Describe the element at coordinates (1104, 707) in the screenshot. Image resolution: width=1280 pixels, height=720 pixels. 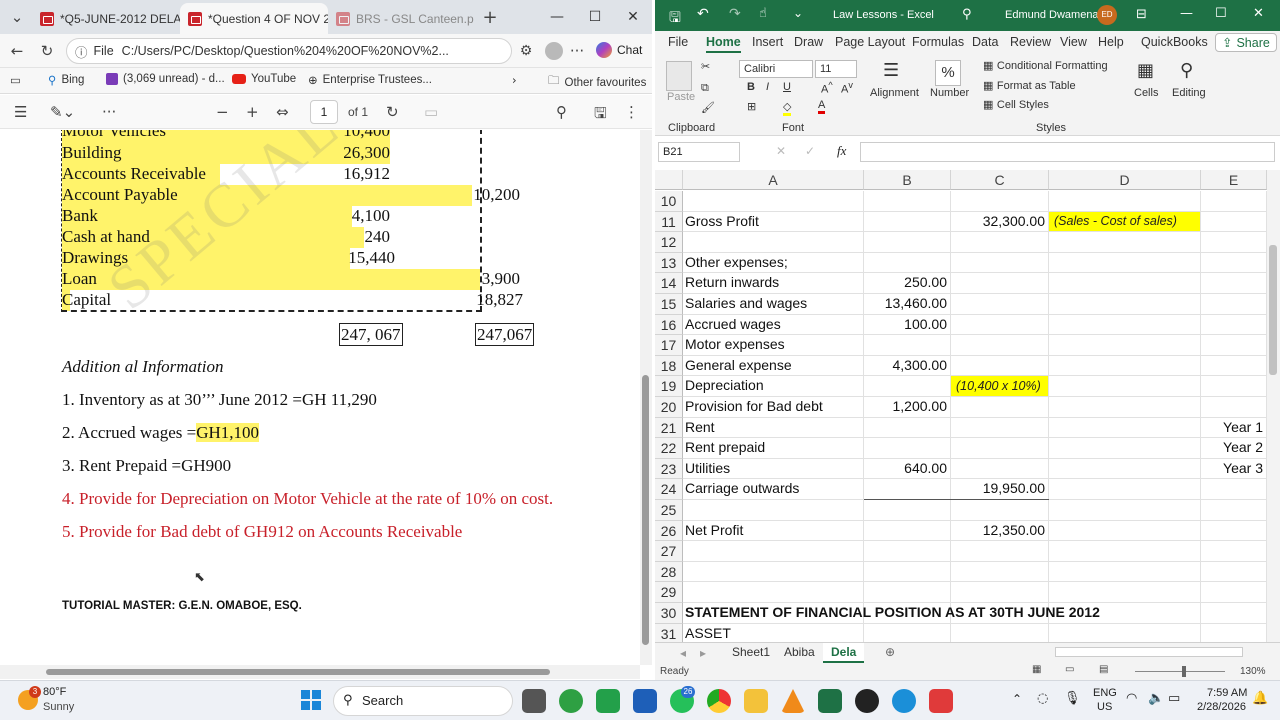
I see `language-region: US` at that location.